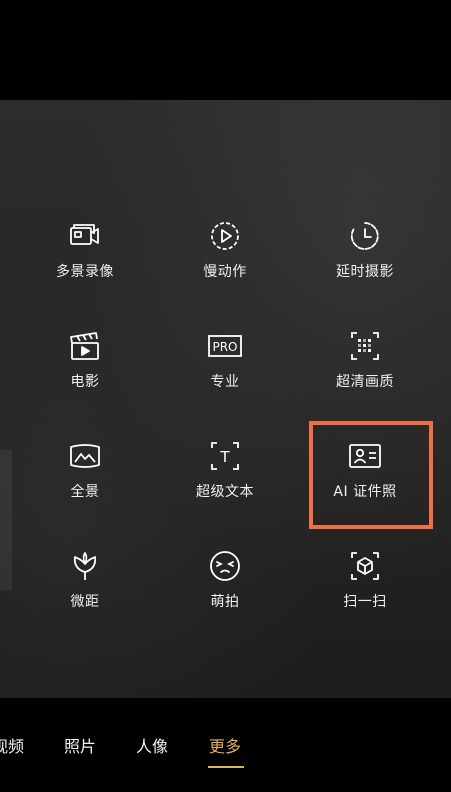 This screenshot has height=792, width=451. I want to click on id-photo-highlight-box, so click(371, 475).